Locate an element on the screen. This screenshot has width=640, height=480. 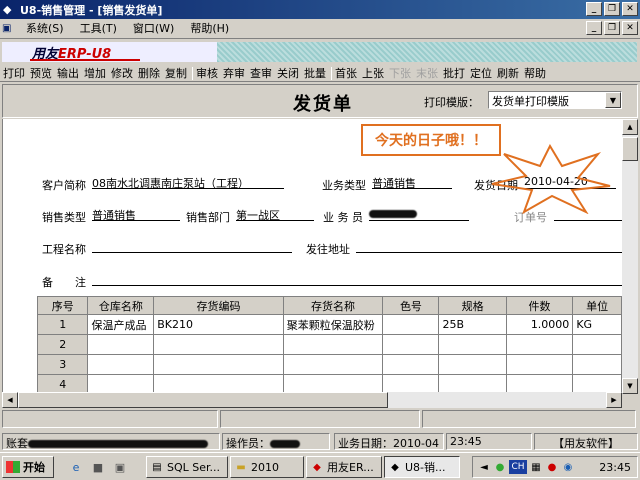
scroll-down-arrow-icon: ▼ is located at coordinates (630, 386).